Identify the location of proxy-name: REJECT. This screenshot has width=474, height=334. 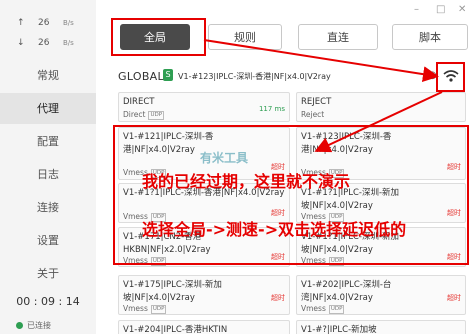
(316, 102).